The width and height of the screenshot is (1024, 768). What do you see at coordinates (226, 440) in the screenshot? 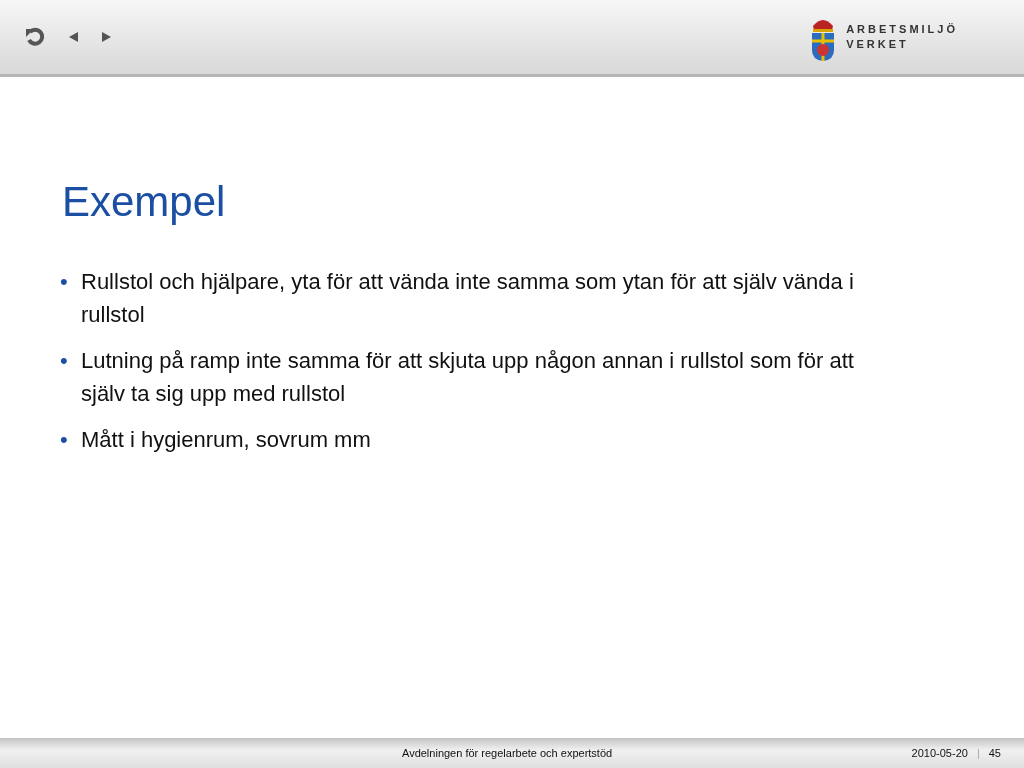
I see `bullet-text: Mått i hygienrum, sovrum mm` at bounding box center [226, 440].